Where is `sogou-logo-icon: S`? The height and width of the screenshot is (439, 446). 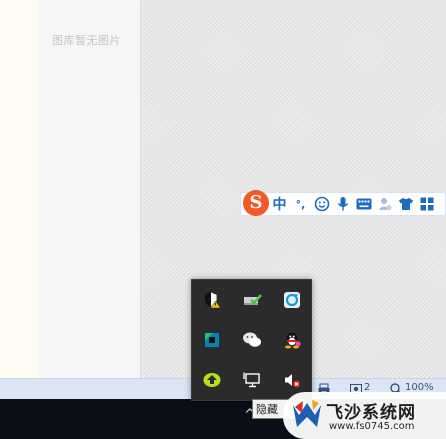
sogou-logo-icon: S is located at coordinates (256, 202).